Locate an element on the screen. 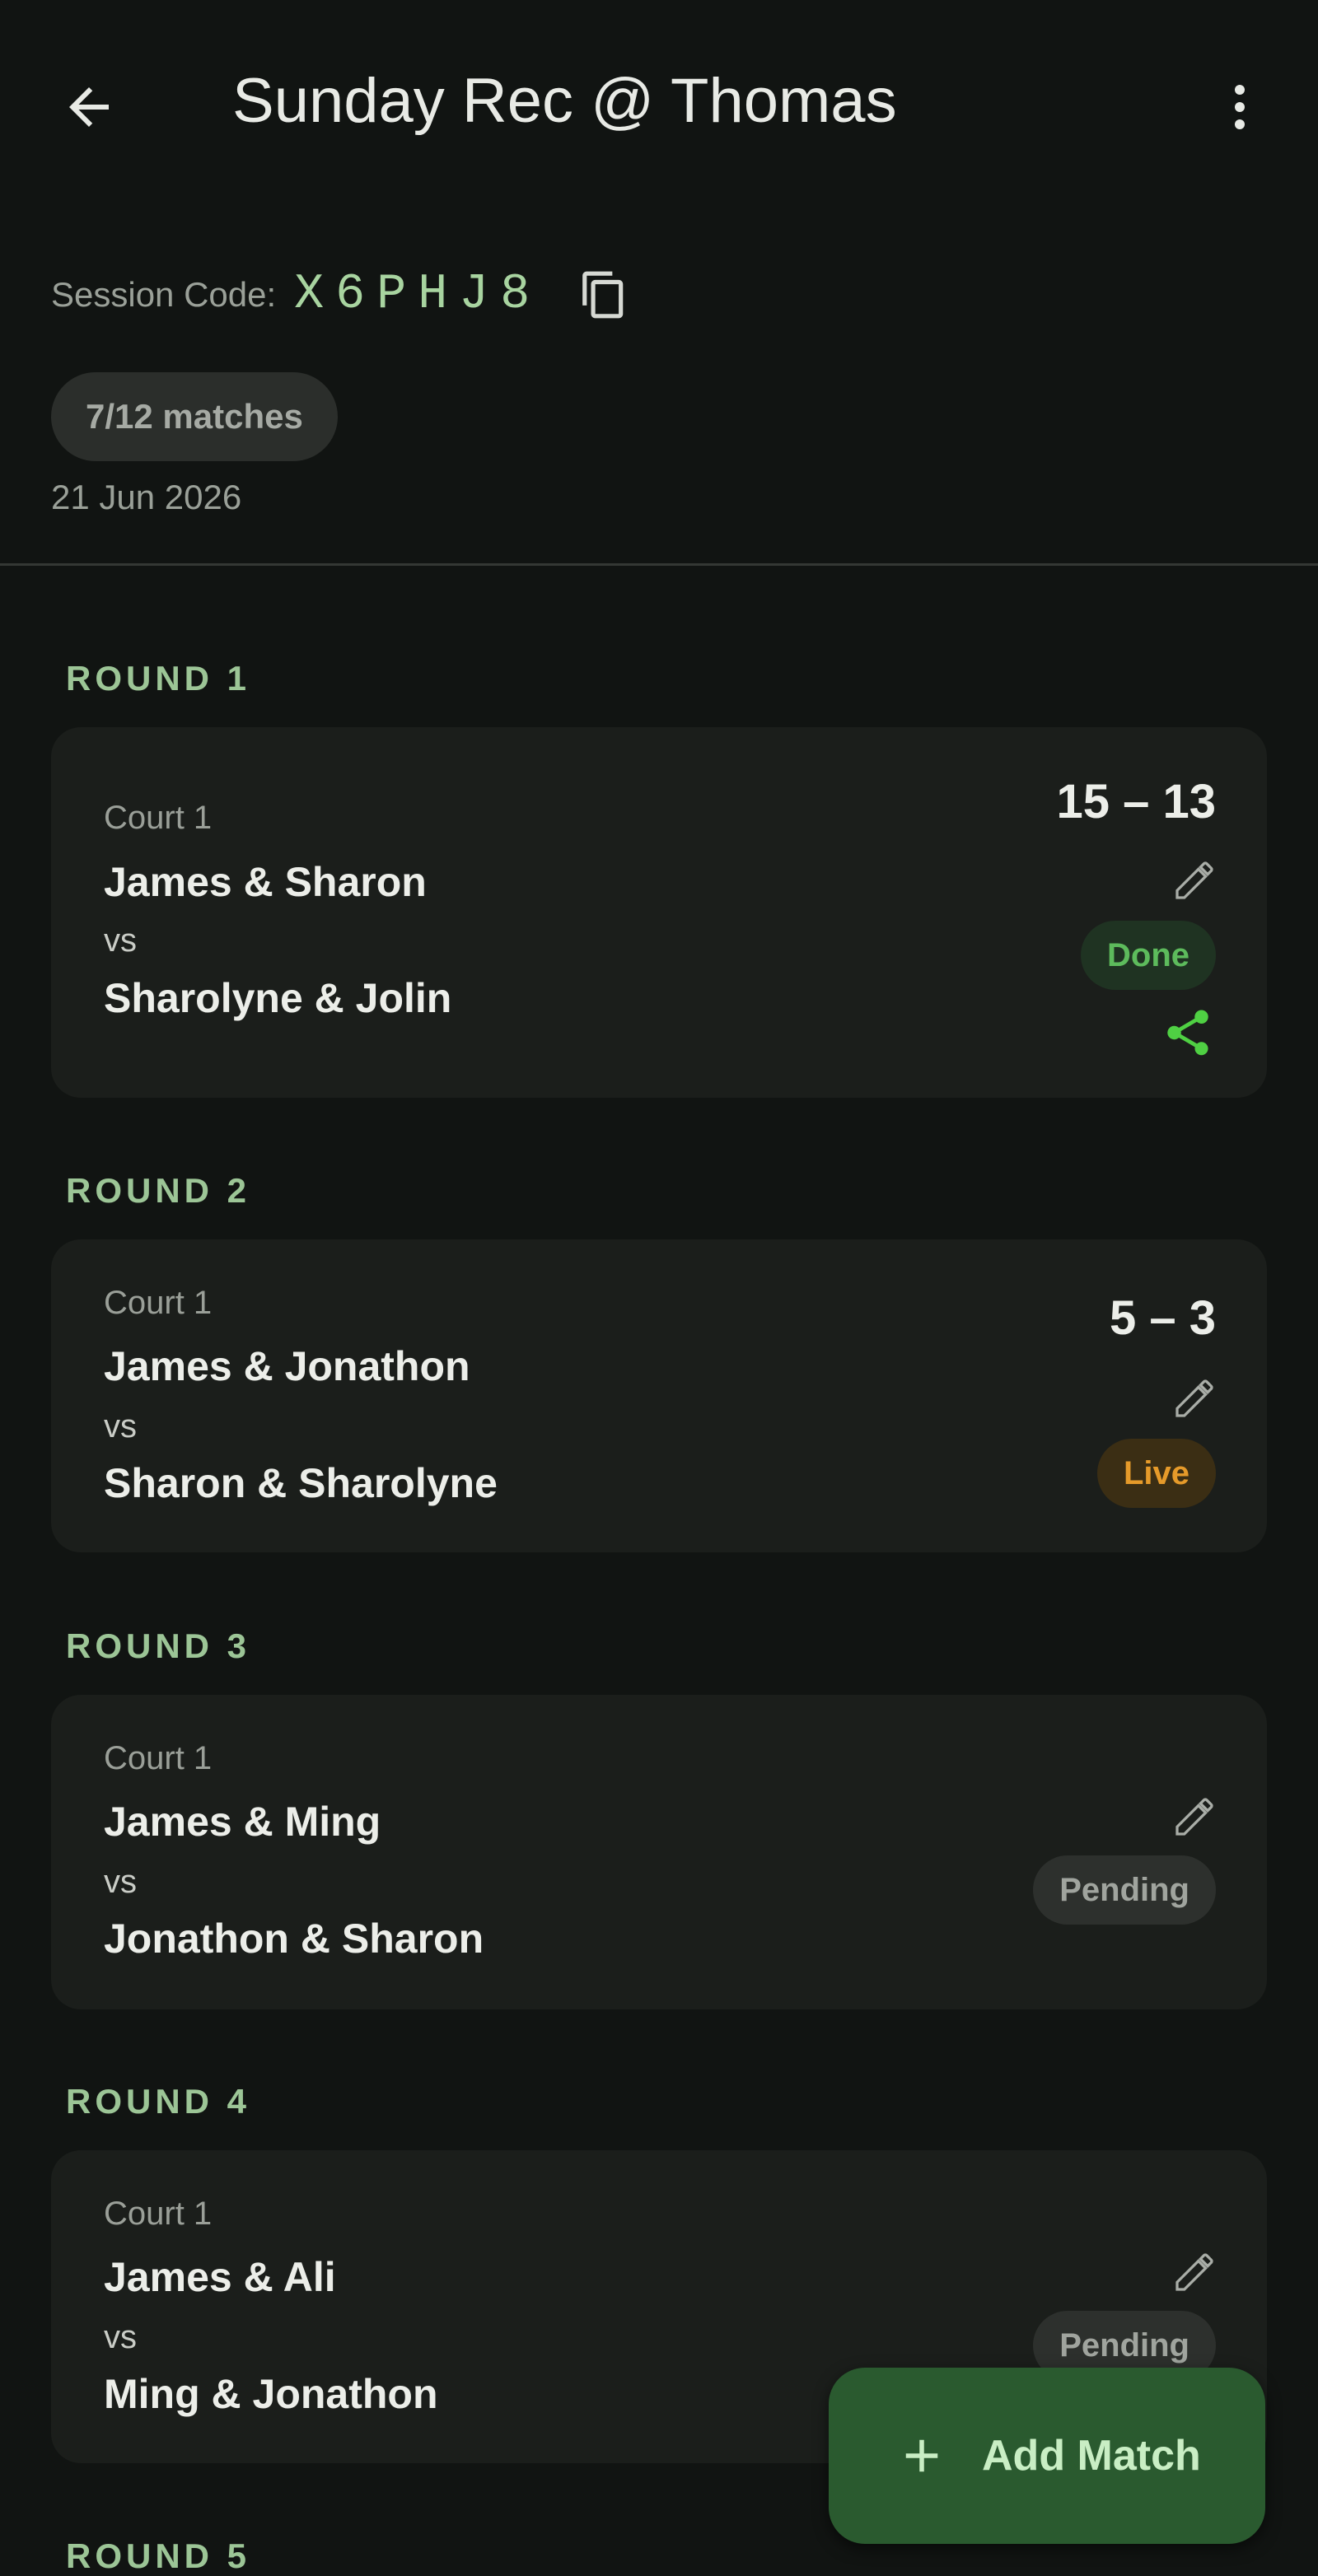 This screenshot has width=1318, height=2576. team-b-name: Sharon & Sharolyne is located at coordinates (301, 1483).